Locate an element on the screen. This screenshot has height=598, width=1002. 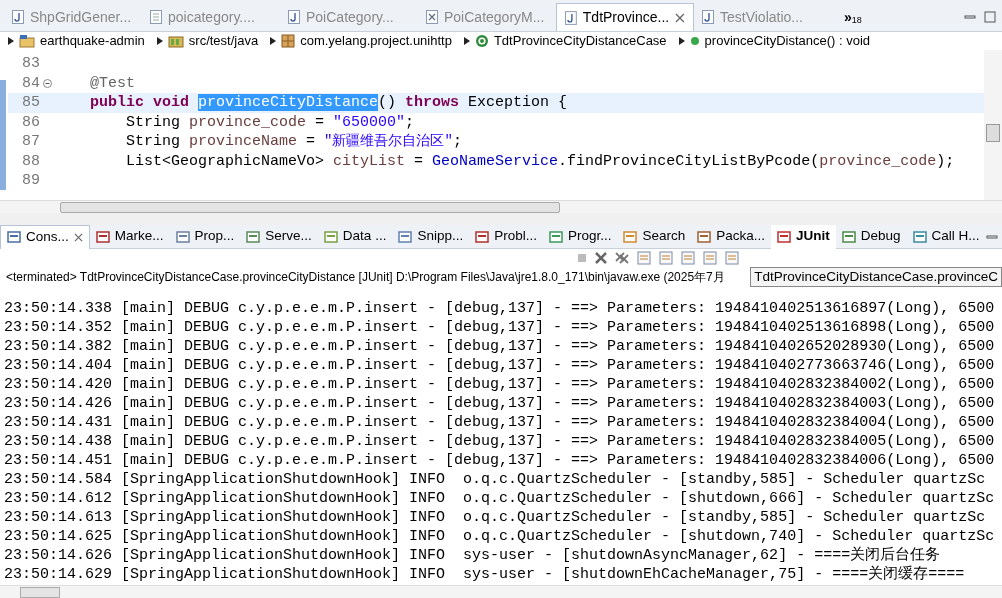
breadcrumb-item: com.yelang.project.unihttp is located at coordinates (376, 41).